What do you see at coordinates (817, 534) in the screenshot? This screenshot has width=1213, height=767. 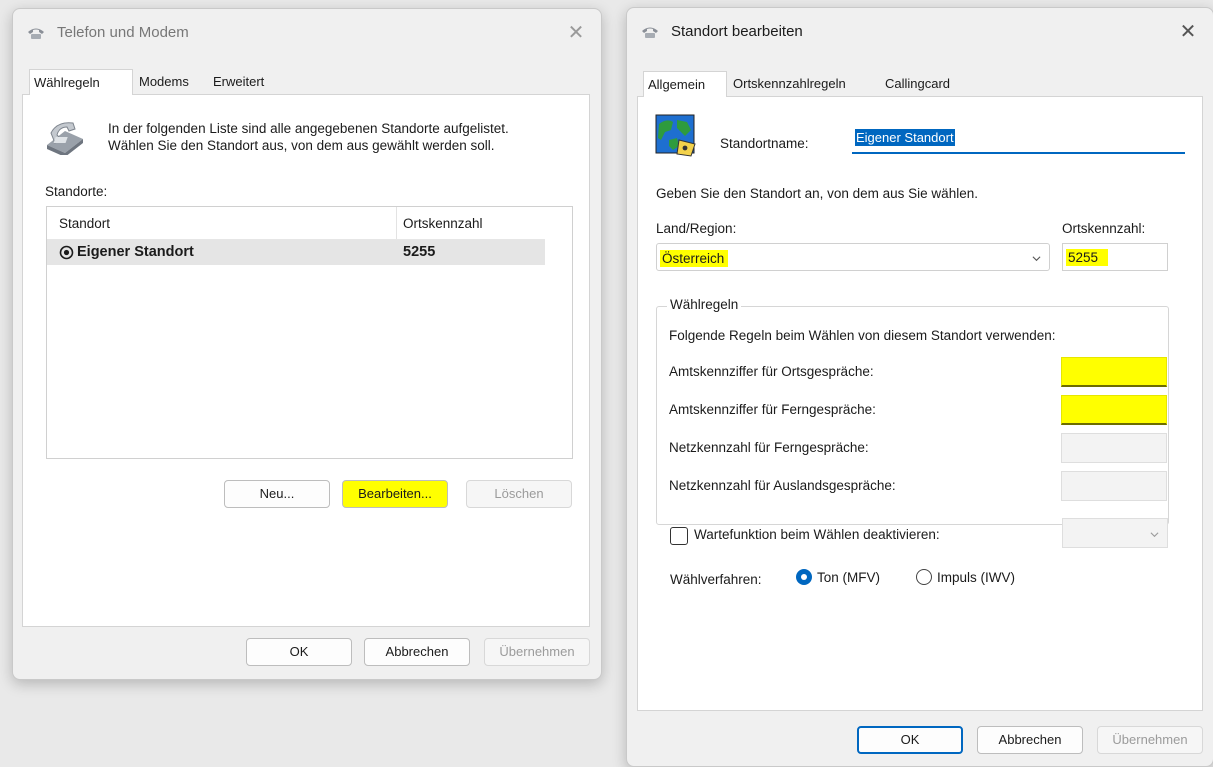 I see `call-waiting-label: Wartefunktion beim Wählen deaktivieren:` at bounding box center [817, 534].